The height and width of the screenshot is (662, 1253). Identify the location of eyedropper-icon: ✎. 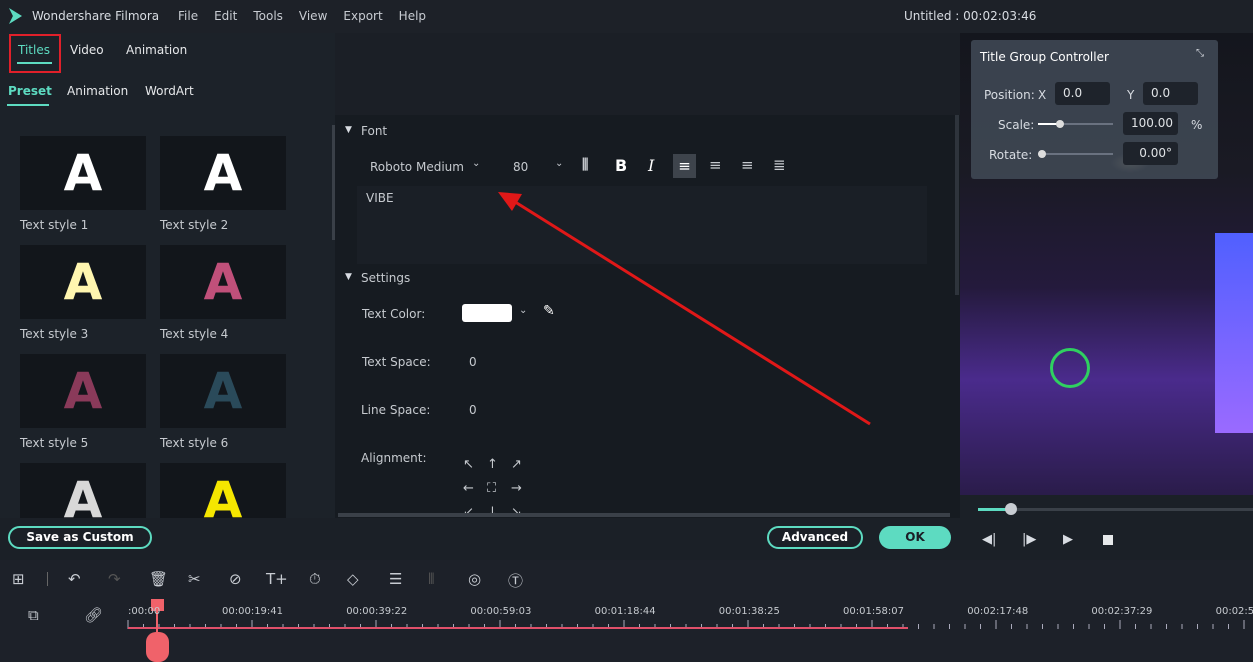
(549, 311).